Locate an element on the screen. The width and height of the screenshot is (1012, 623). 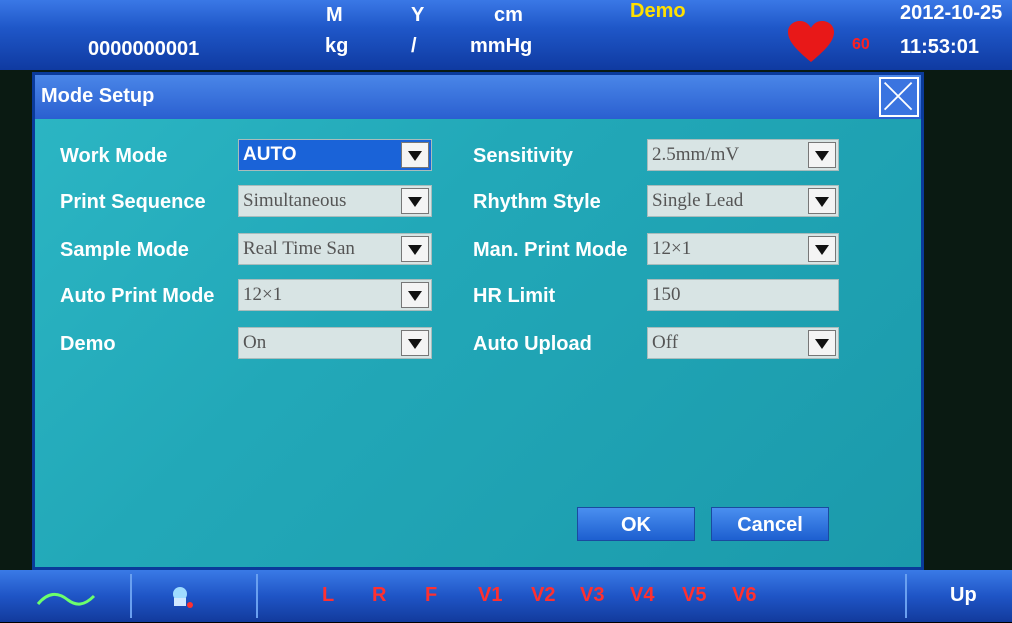
sample-mode-select: Real Time San is located at coordinates (335, 249).